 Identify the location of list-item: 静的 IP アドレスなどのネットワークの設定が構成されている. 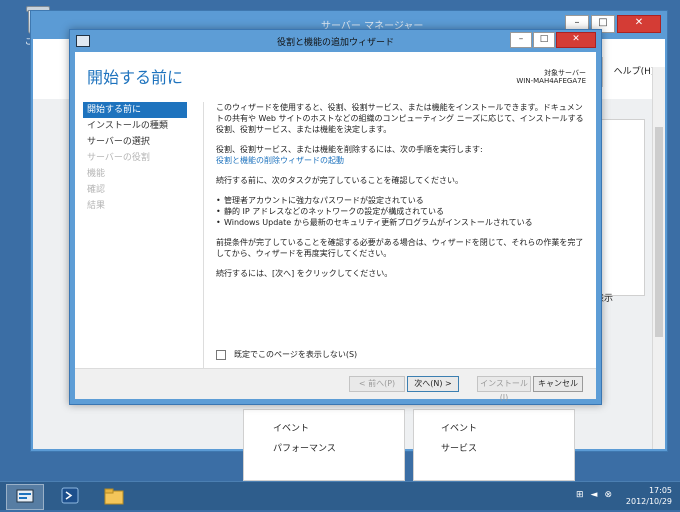
(401, 211).